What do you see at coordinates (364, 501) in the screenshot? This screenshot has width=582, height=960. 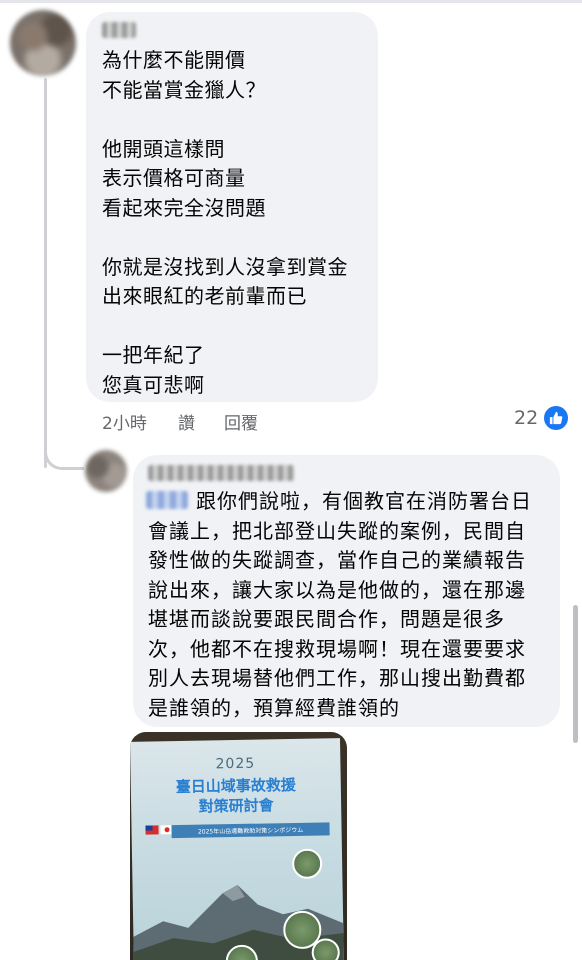 I see `reply-line: 跟你們說啦，有個教官在消防署台日` at bounding box center [364, 501].